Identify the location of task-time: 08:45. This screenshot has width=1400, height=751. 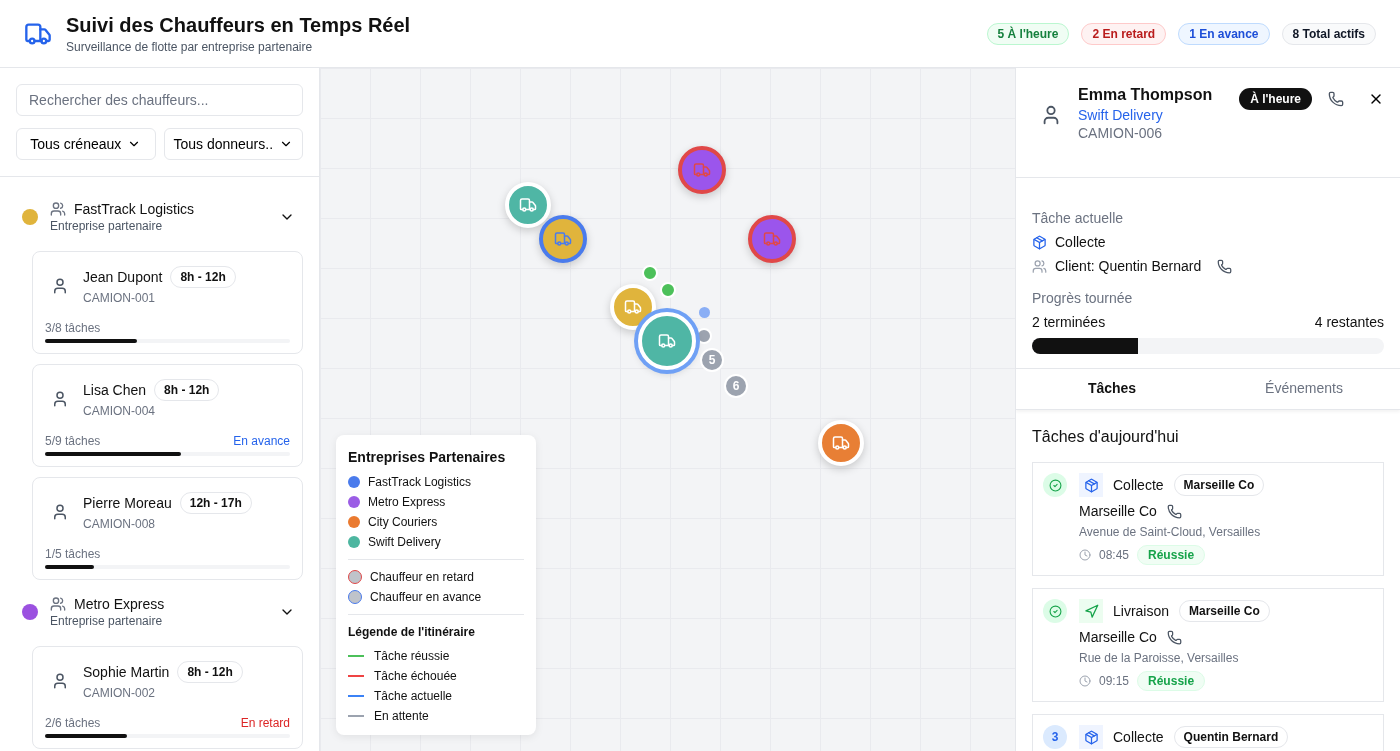
(1114, 555).